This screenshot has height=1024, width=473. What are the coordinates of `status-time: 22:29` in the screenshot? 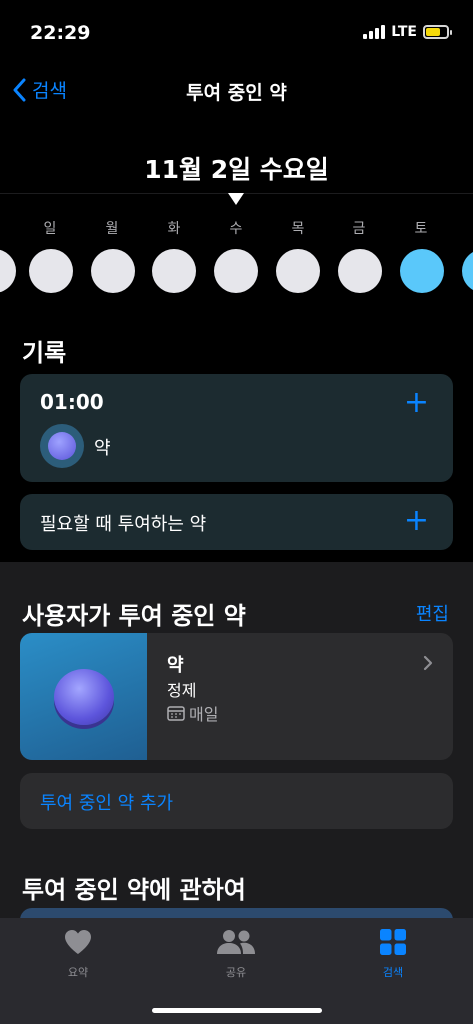 It's located at (60, 33).